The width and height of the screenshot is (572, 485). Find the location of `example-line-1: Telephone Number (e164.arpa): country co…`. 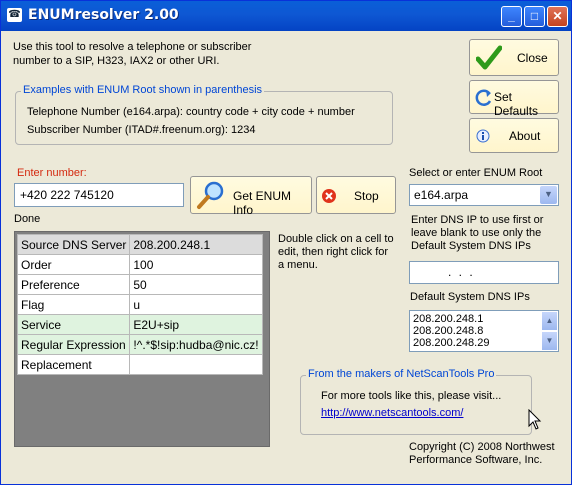

example-line-1: Telephone Number (e164.arpa): country co… is located at coordinates (191, 112).